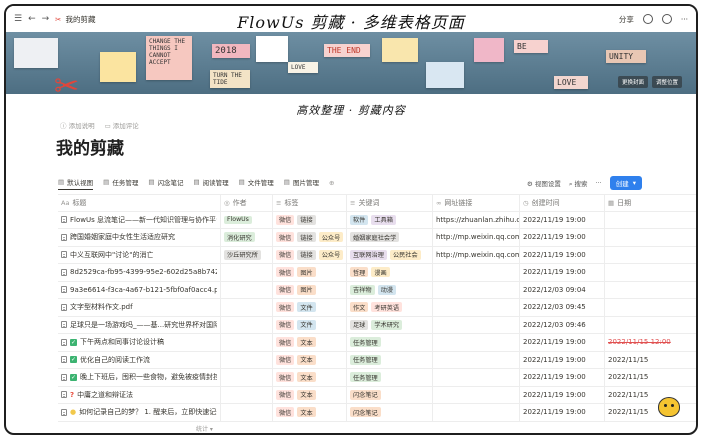 The image size is (702, 441). I want to click on column-header-title: Aa 标题, so click(139, 203).